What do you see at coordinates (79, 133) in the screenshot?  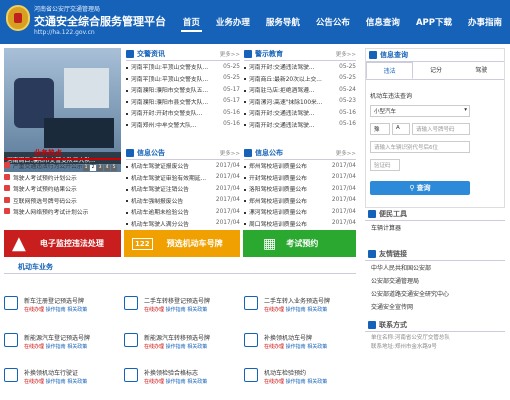 I see `photo-desk` at bounding box center [79, 133].